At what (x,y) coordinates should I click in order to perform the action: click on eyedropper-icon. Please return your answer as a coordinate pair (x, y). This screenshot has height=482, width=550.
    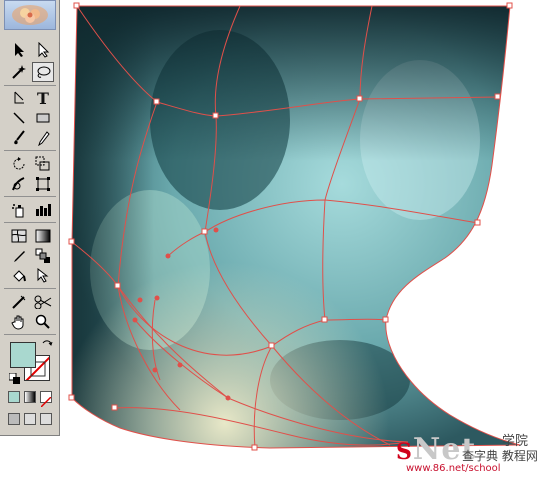
    Looking at the image, I should click on (19, 256).